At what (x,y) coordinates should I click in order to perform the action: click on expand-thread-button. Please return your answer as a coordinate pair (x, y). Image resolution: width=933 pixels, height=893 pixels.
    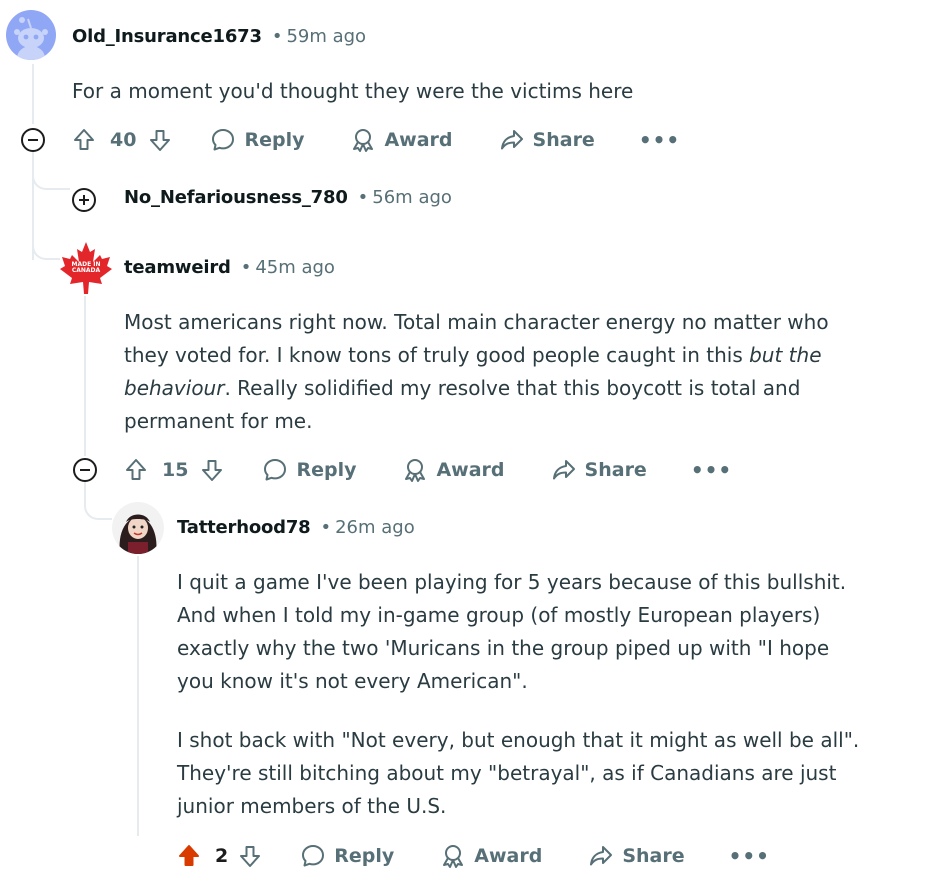
    Looking at the image, I should click on (84, 200).